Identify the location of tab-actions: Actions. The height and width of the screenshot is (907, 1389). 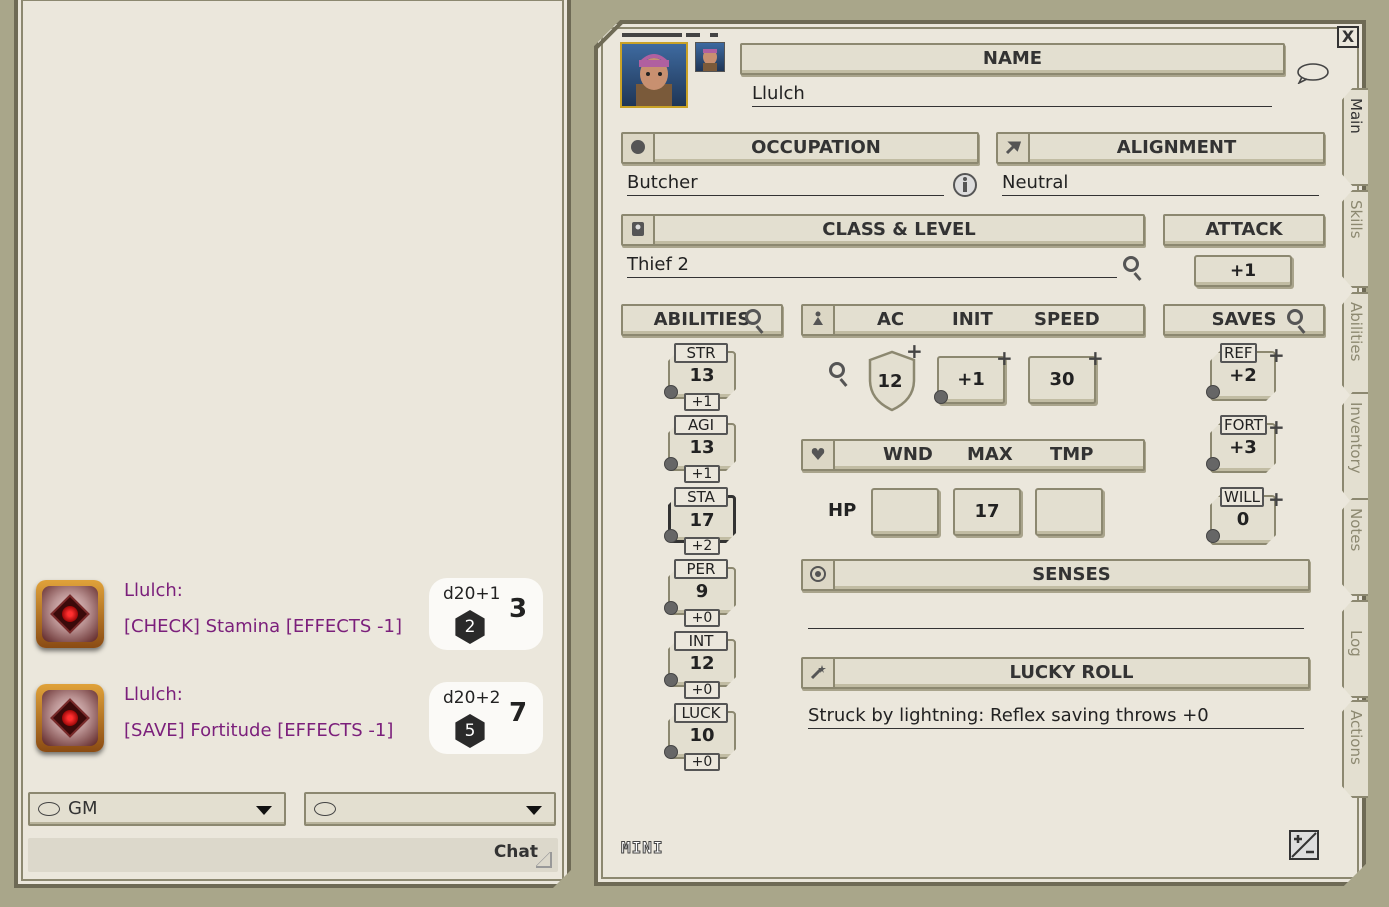
(1355, 749).